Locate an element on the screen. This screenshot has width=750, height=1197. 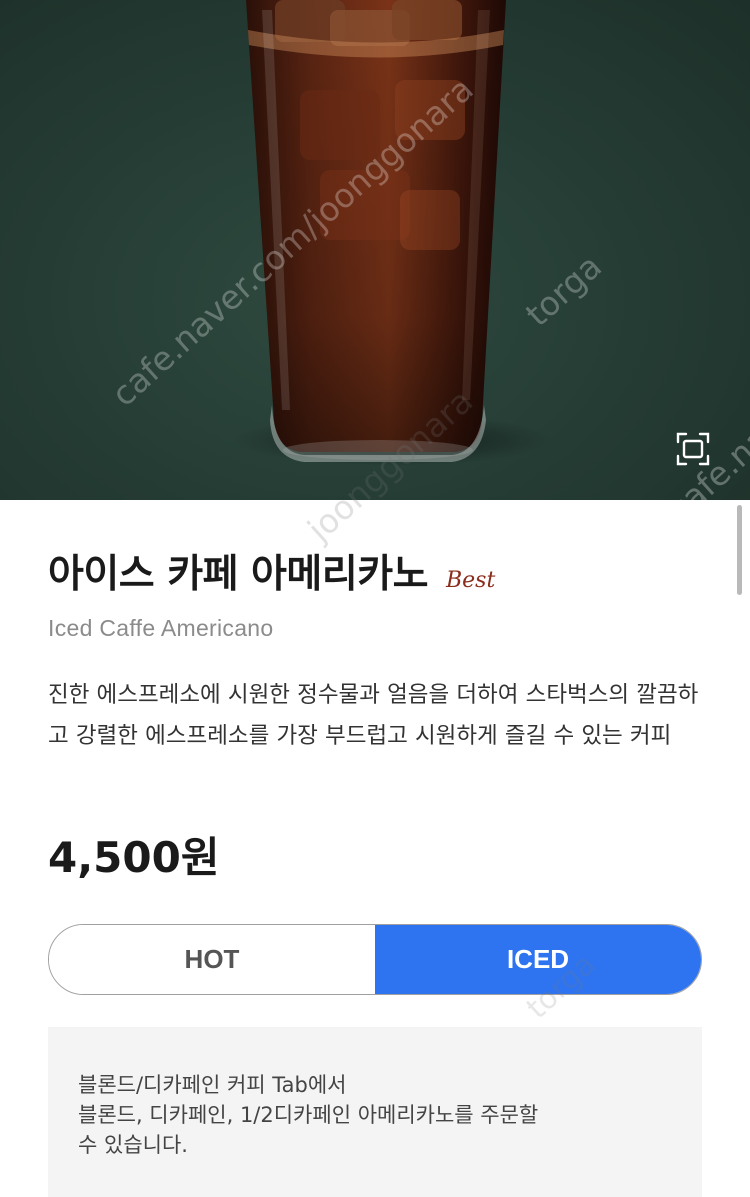
notice-line: 수 있습니다. is located at coordinates (133, 1145).